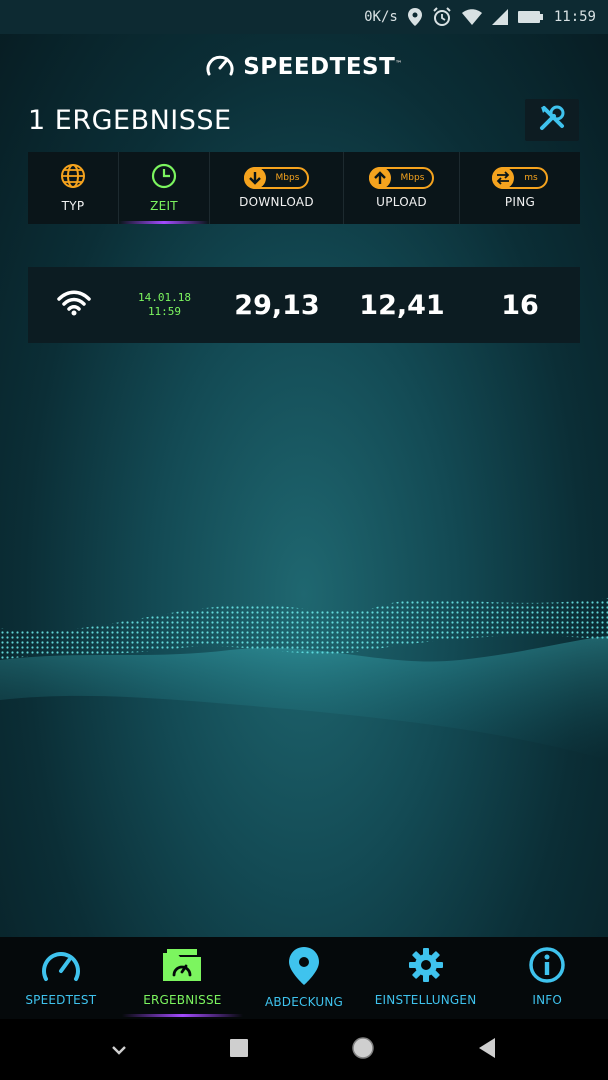 The image size is (608, 1080). What do you see at coordinates (164, 206) in the screenshot?
I see `column-label: ZEIT` at bounding box center [164, 206].